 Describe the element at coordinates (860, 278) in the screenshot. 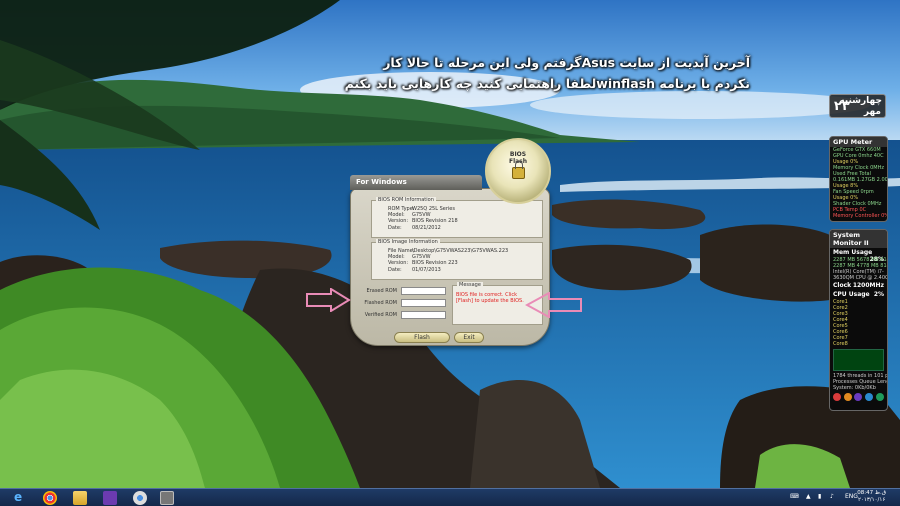

I see `system-monitor-row: 3630QM CPU @ 2.40GHz` at that location.